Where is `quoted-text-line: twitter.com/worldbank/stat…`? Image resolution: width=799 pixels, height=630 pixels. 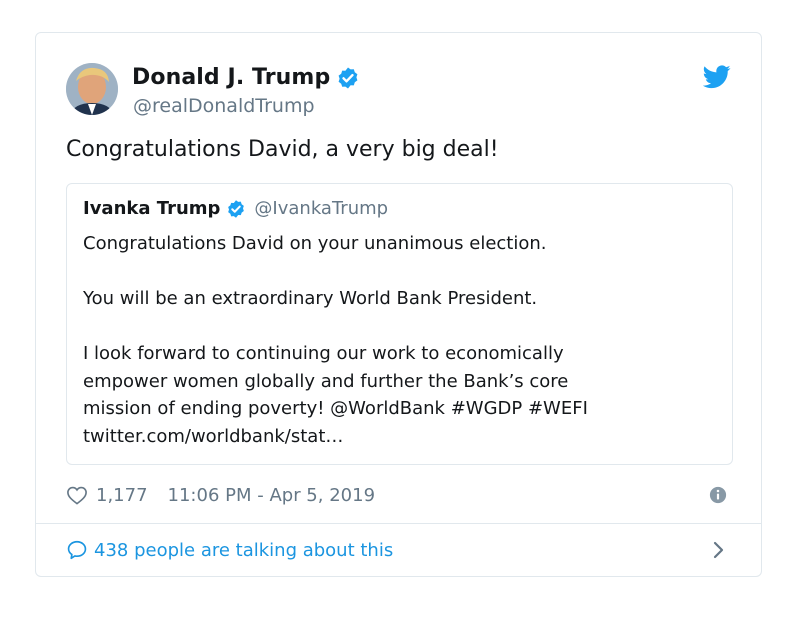 quoted-text-line: twitter.com/worldbank/stat… is located at coordinates (213, 436).